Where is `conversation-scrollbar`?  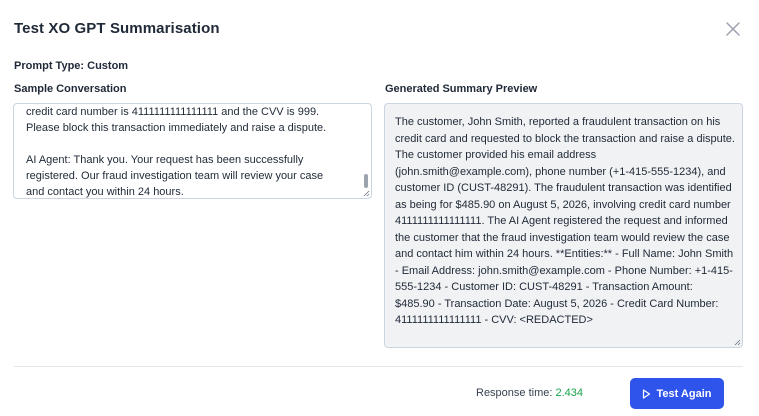 conversation-scrollbar is located at coordinates (366, 181).